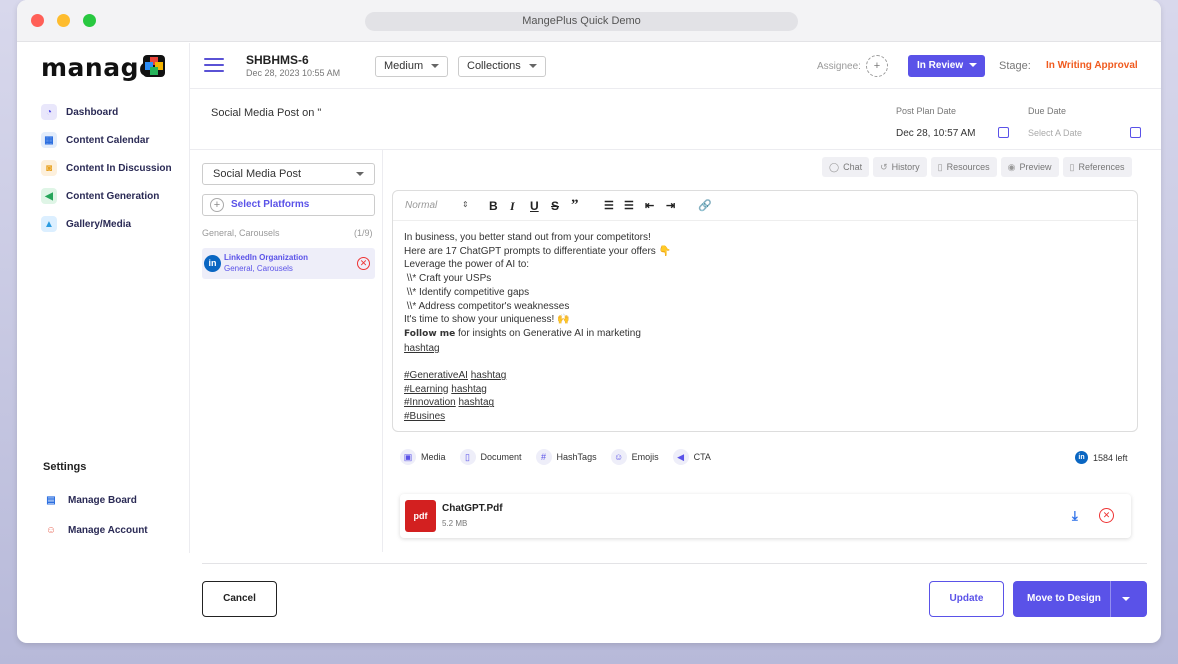  Describe the element at coordinates (512, 206) in the screenshot. I see `italic-button: I` at that location.